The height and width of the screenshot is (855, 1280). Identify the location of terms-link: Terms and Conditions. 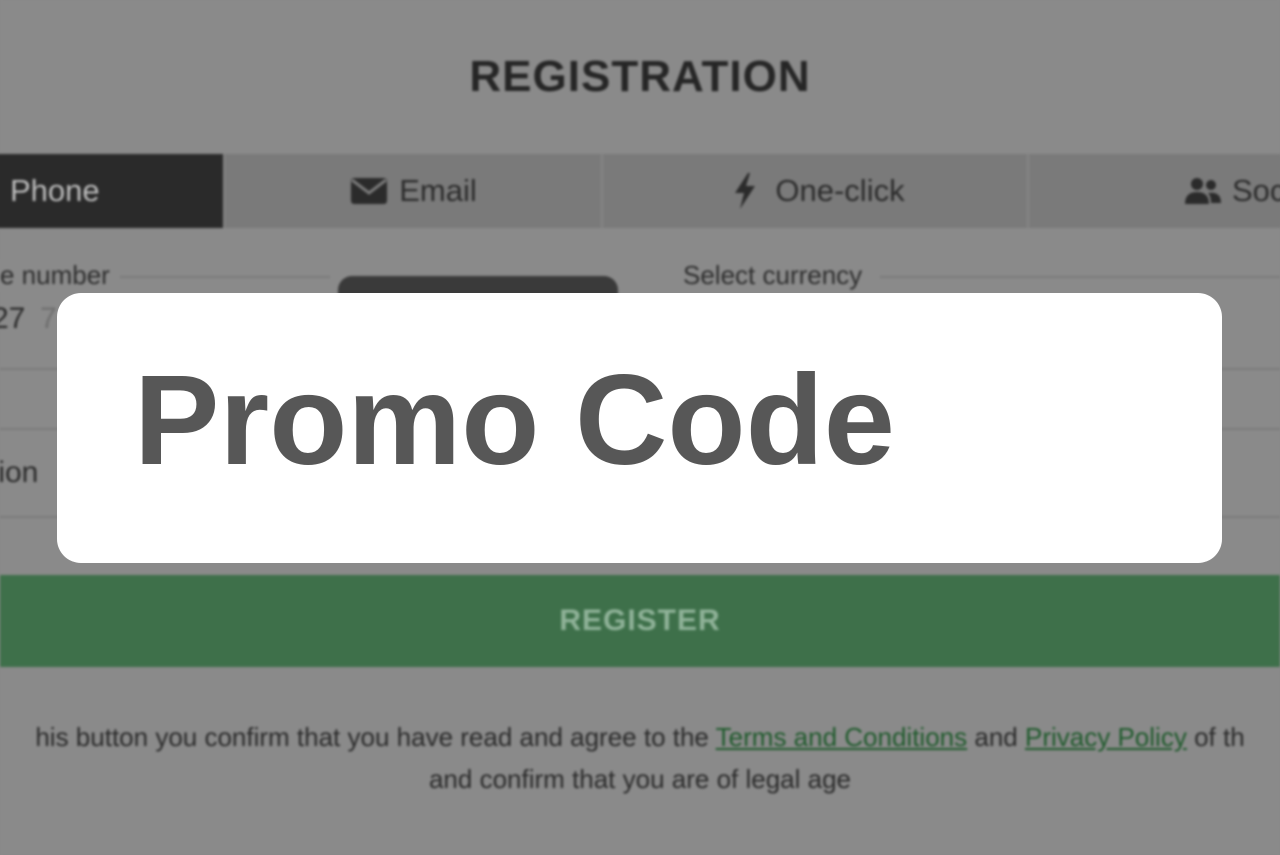
(841, 737).